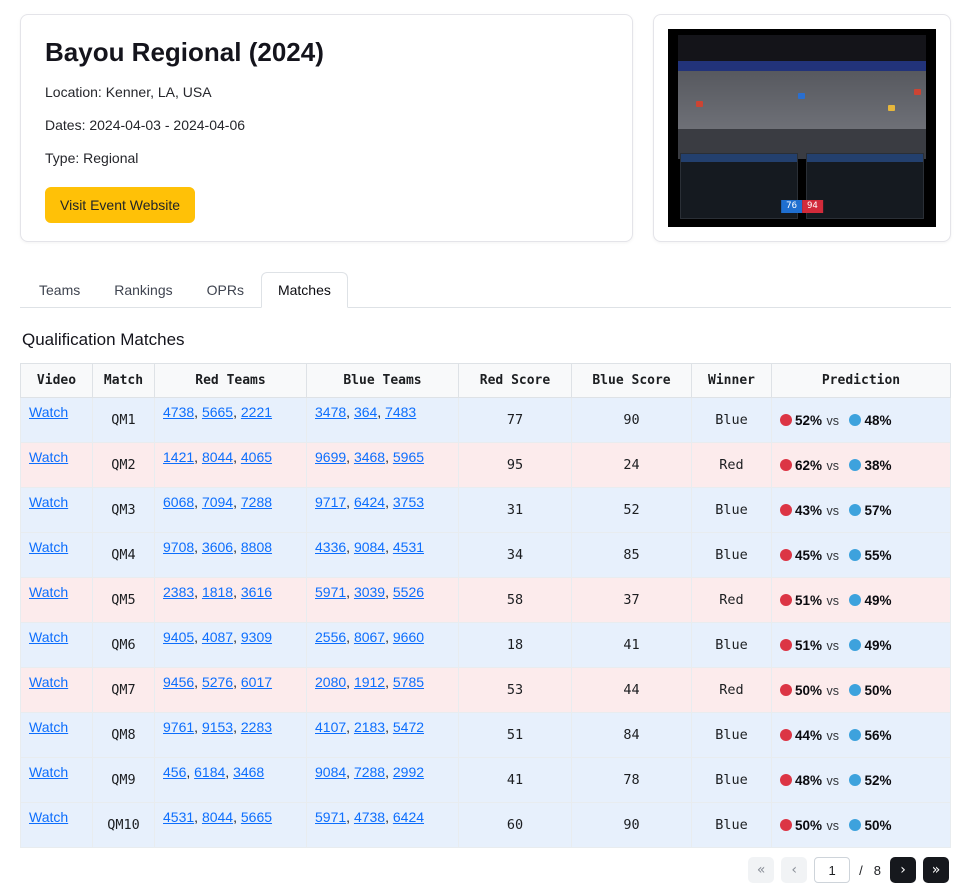  What do you see at coordinates (408, 772) in the screenshot?
I see `team-link: 2992` at bounding box center [408, 772].